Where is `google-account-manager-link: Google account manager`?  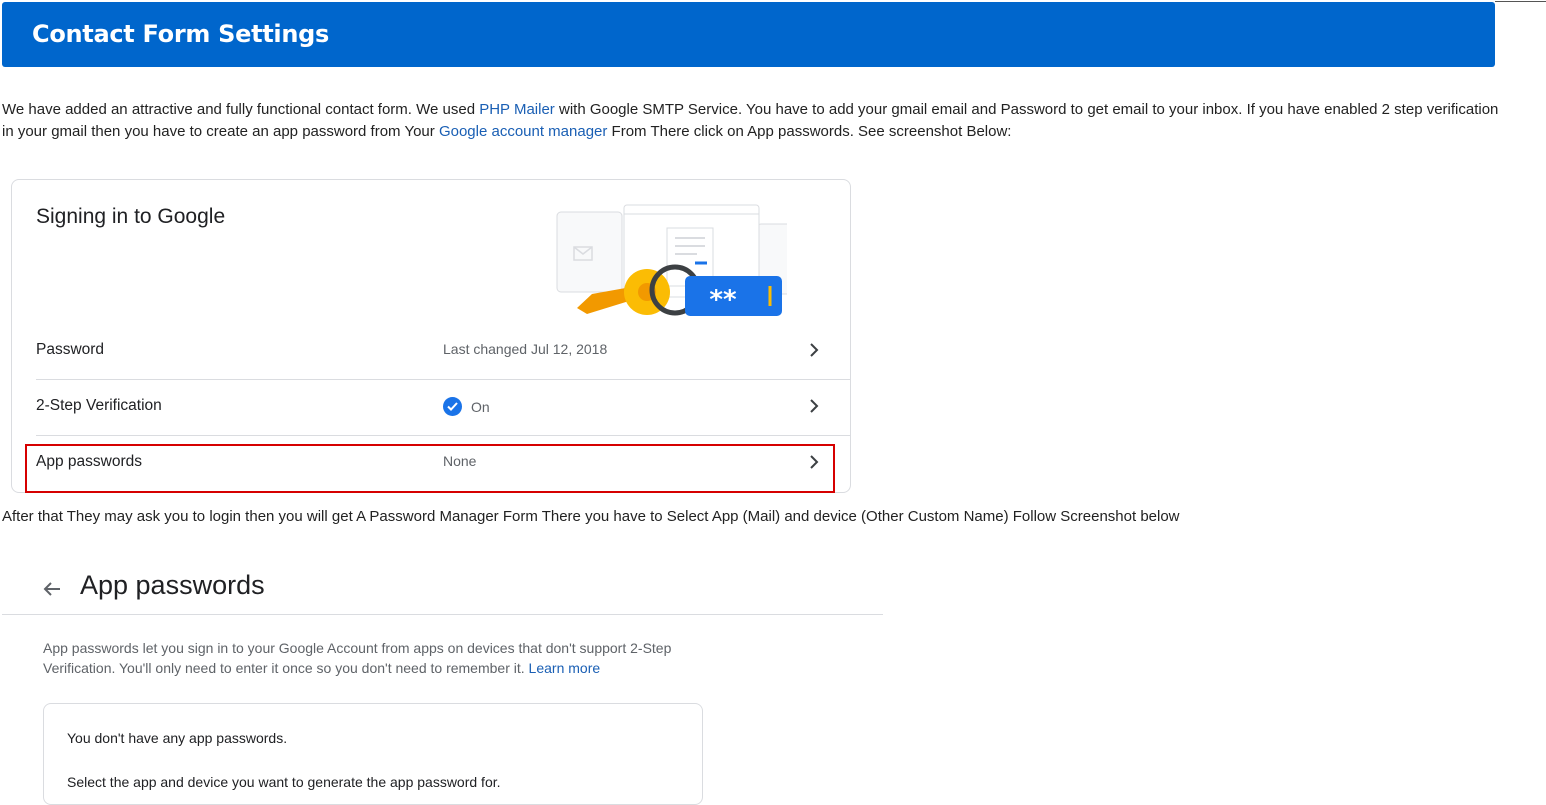
google-account-manager-link: Google account manager is located at coordinates (523, 131).